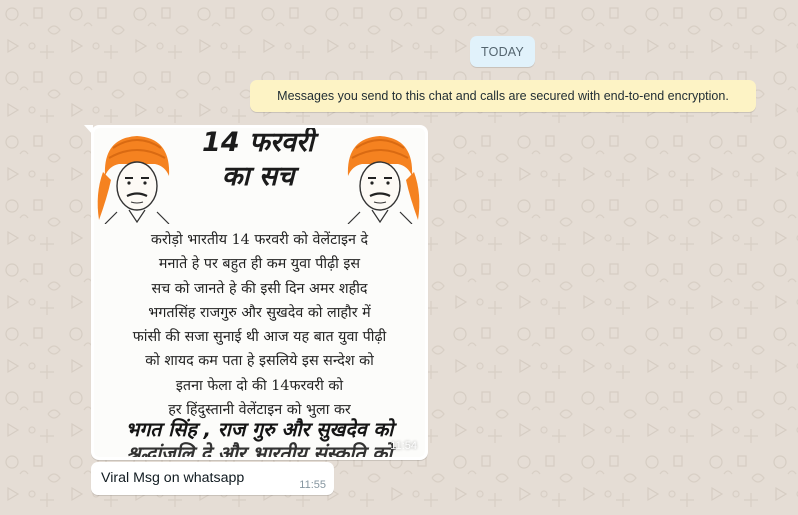 This screenshot has width=798, height=515. What do you see at coordinates (403, 446) in the screenshot?
I see `message-timestamp: 11:54` at bounding box center [403, 446].